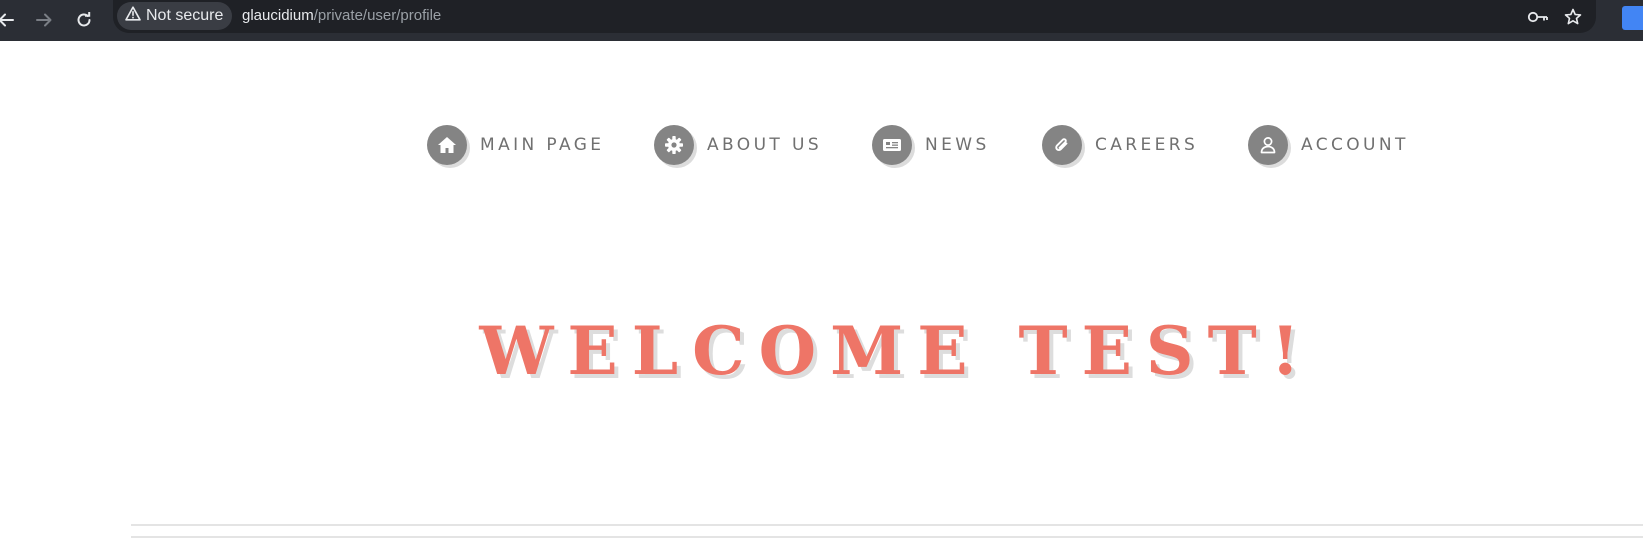 This screenshot has height=541, width=1643. I want to click on nav-item-main-page: MAIN PAGE, so click(515, 145).